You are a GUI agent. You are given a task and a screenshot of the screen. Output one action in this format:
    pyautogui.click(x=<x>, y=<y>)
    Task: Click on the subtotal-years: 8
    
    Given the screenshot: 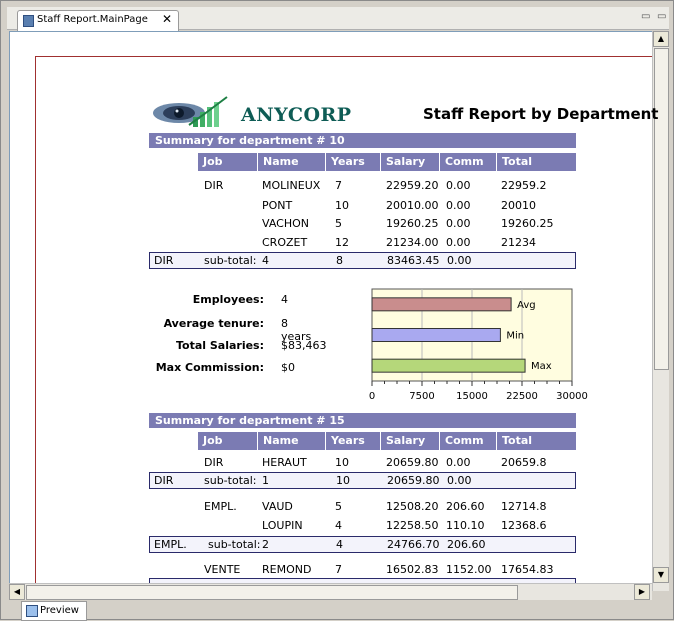 What is the action you would take?
    pyautogui.click(x=339, y=260)
    